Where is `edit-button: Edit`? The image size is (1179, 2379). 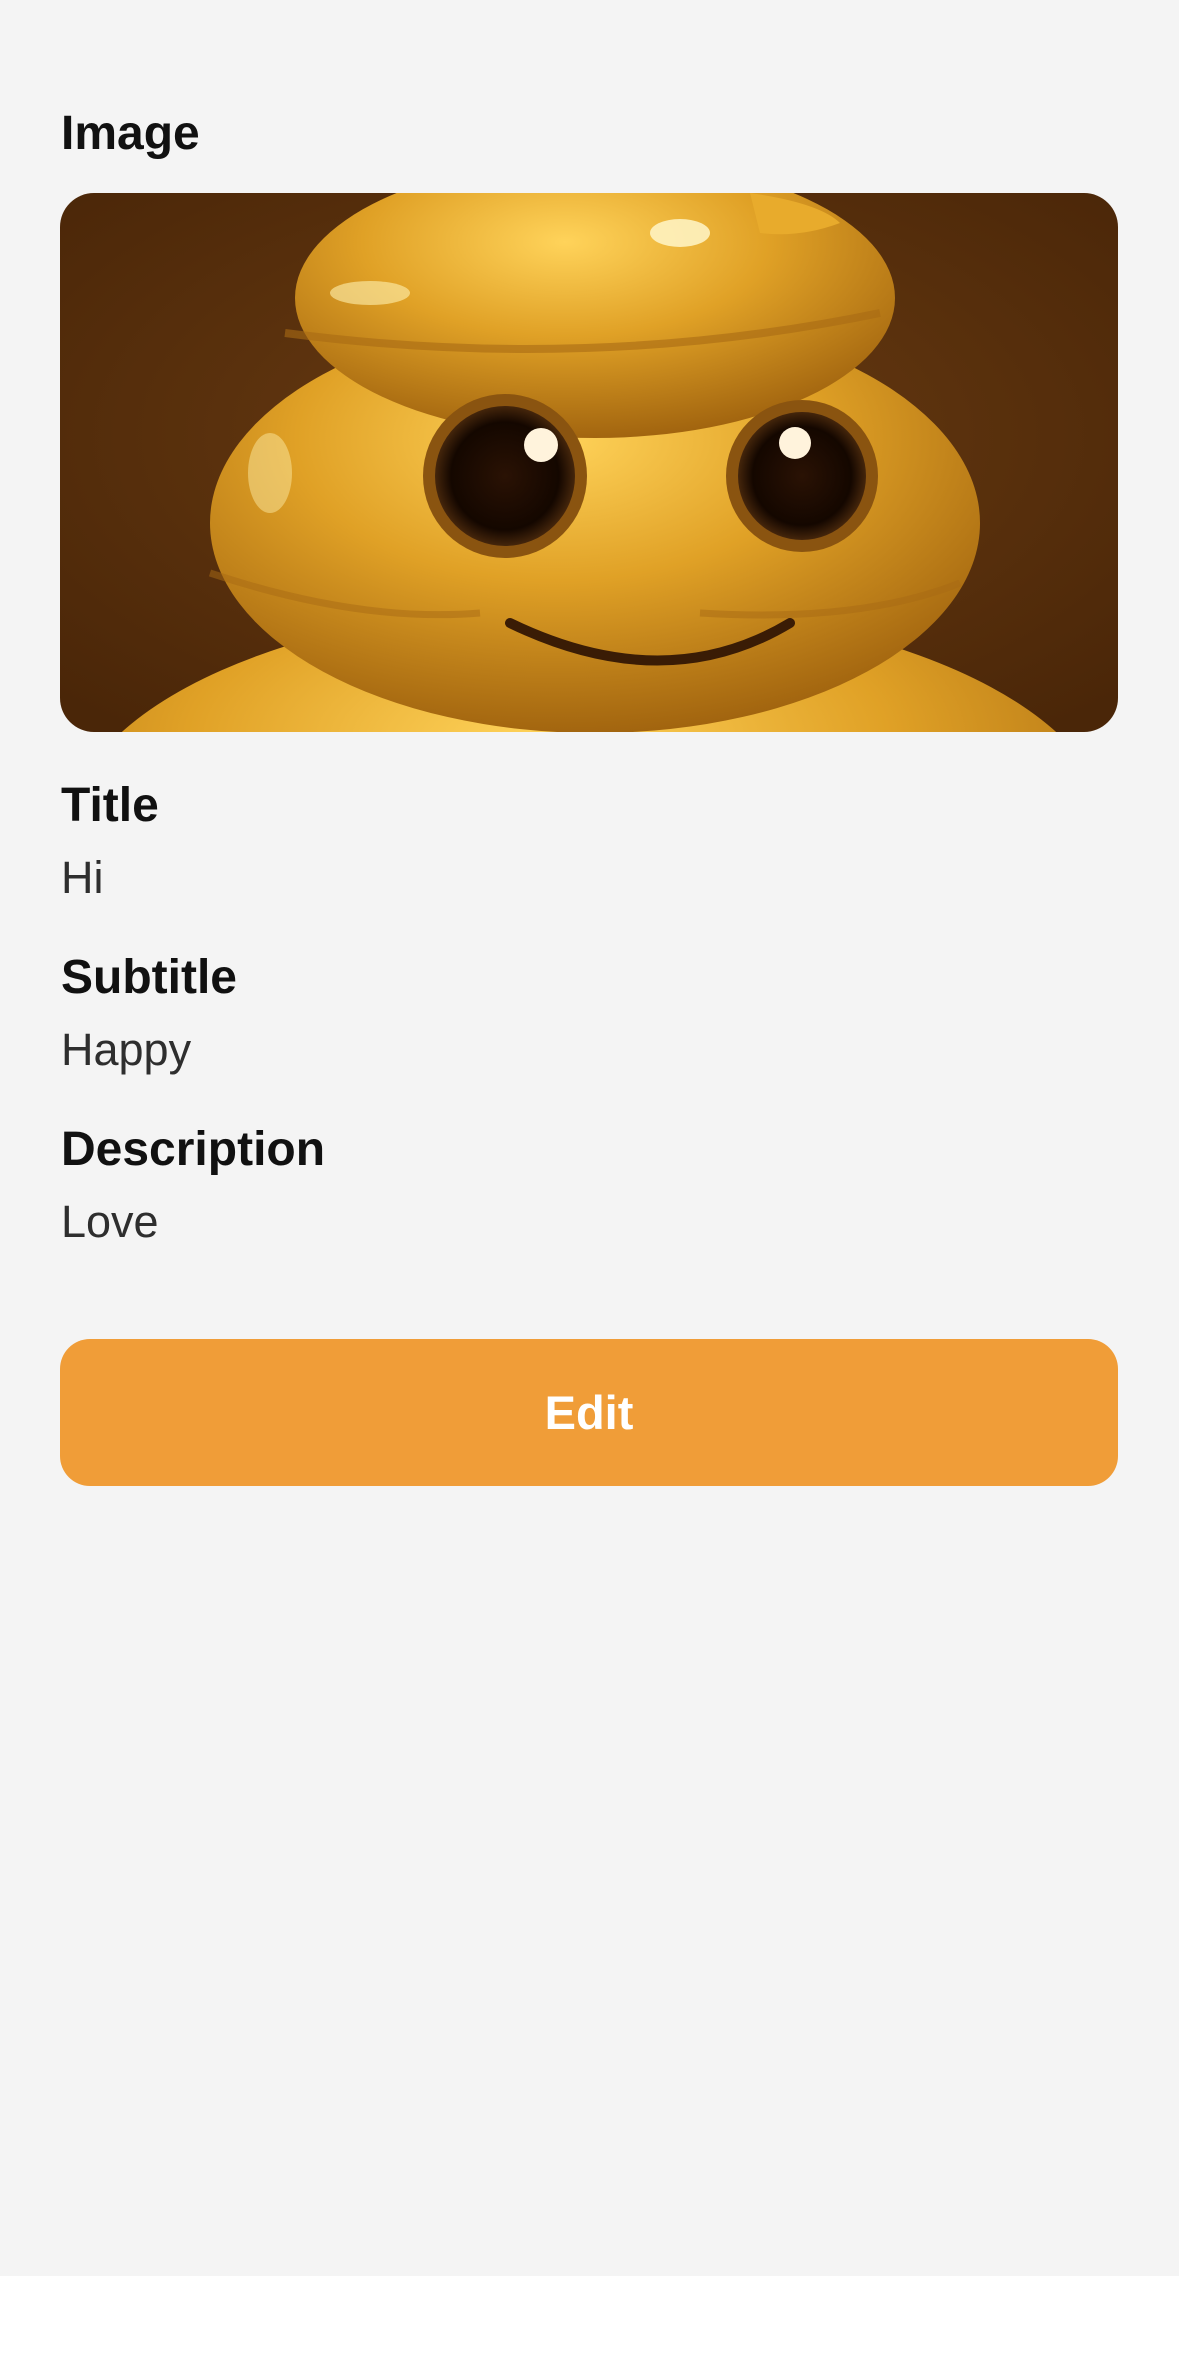 edit-button: Edit is located at coordinates (589, 1412).